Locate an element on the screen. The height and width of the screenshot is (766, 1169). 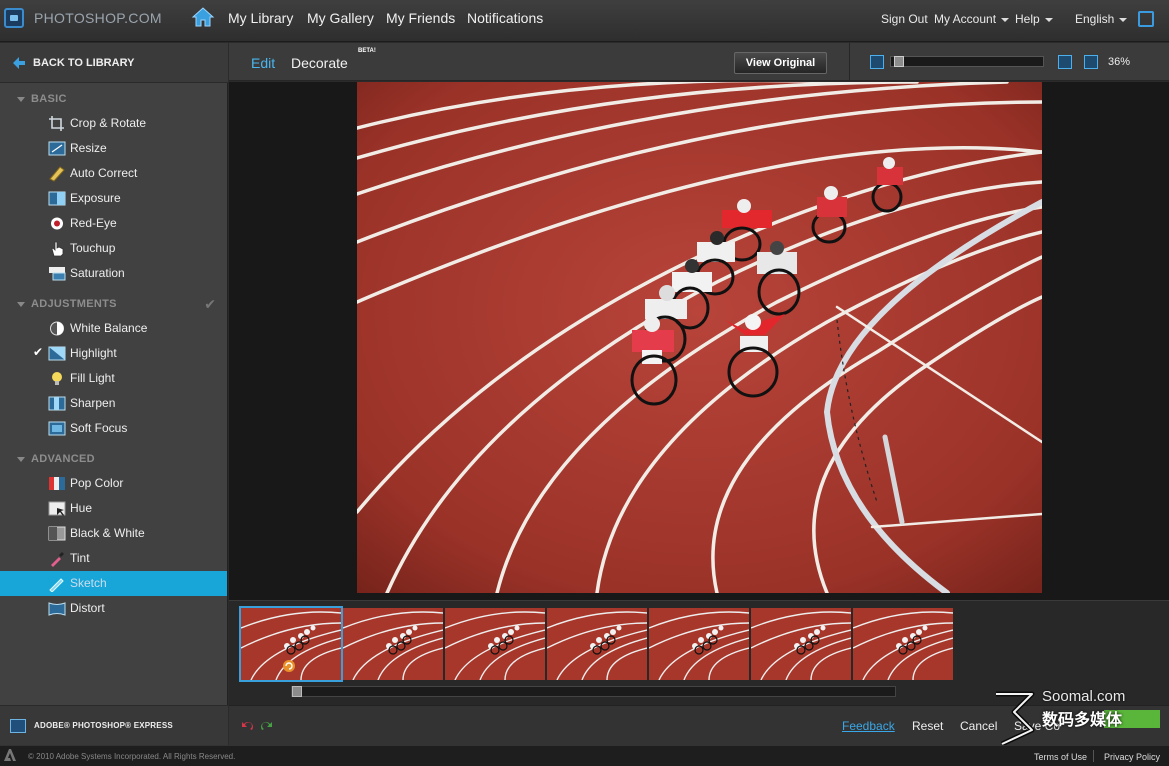
feedback-link: Feedback is located at coordinates (868, 726).